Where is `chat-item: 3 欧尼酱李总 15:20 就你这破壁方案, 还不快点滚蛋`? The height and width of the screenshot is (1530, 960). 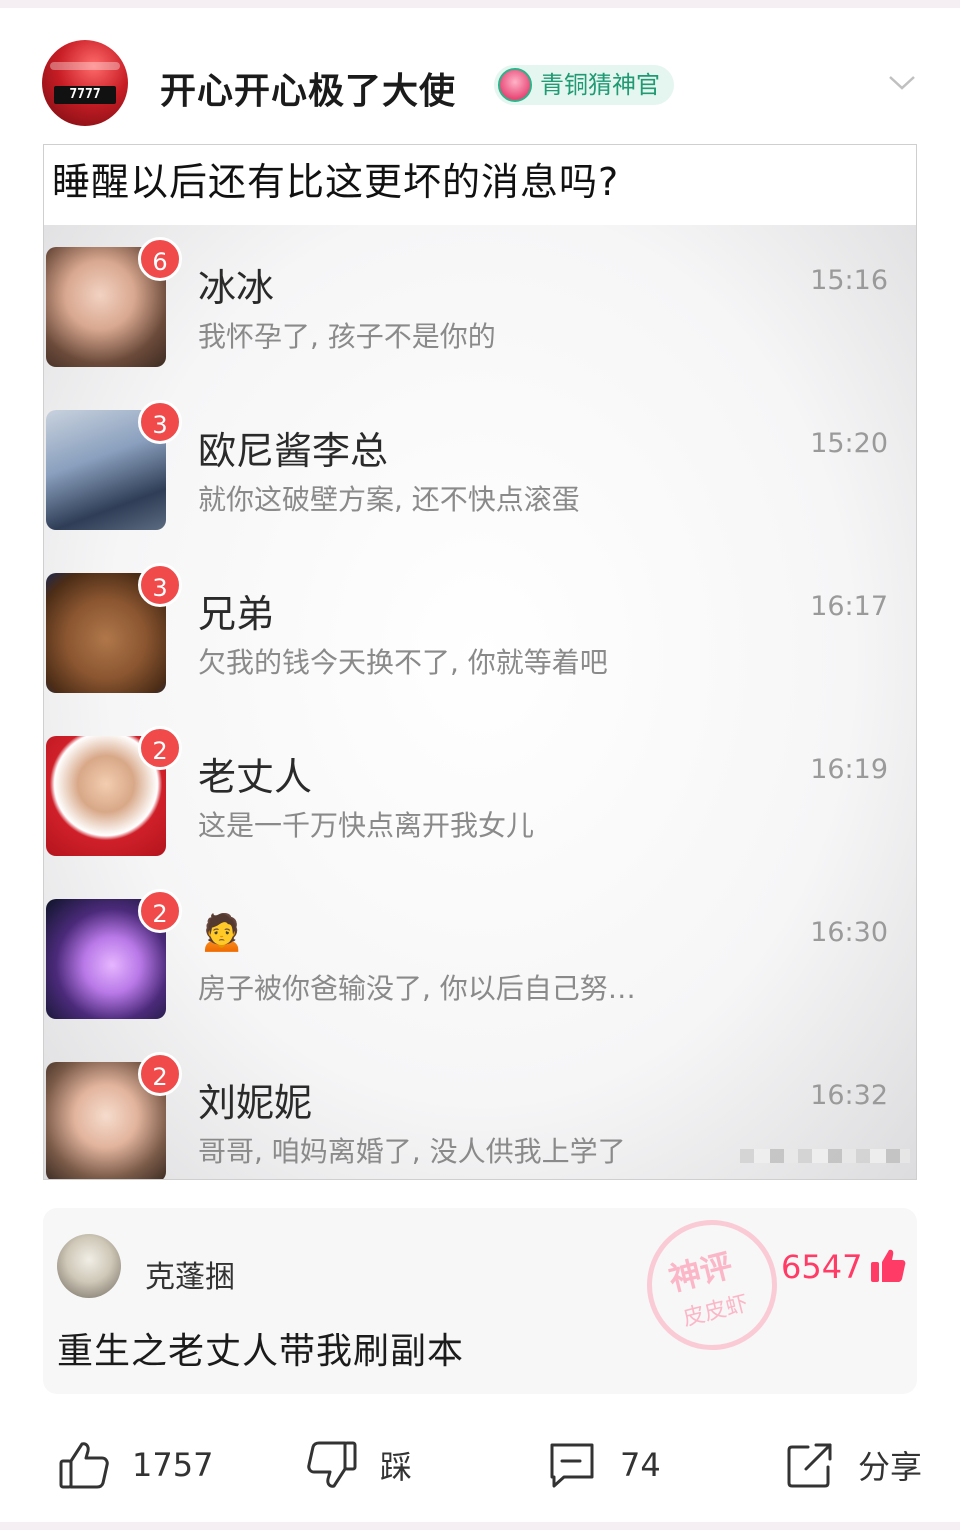 chat-item: 3 欧尼酱李总 15:20 就你这破壁方案, 还不快点滚蛋 is located at coordinates (480, 469).